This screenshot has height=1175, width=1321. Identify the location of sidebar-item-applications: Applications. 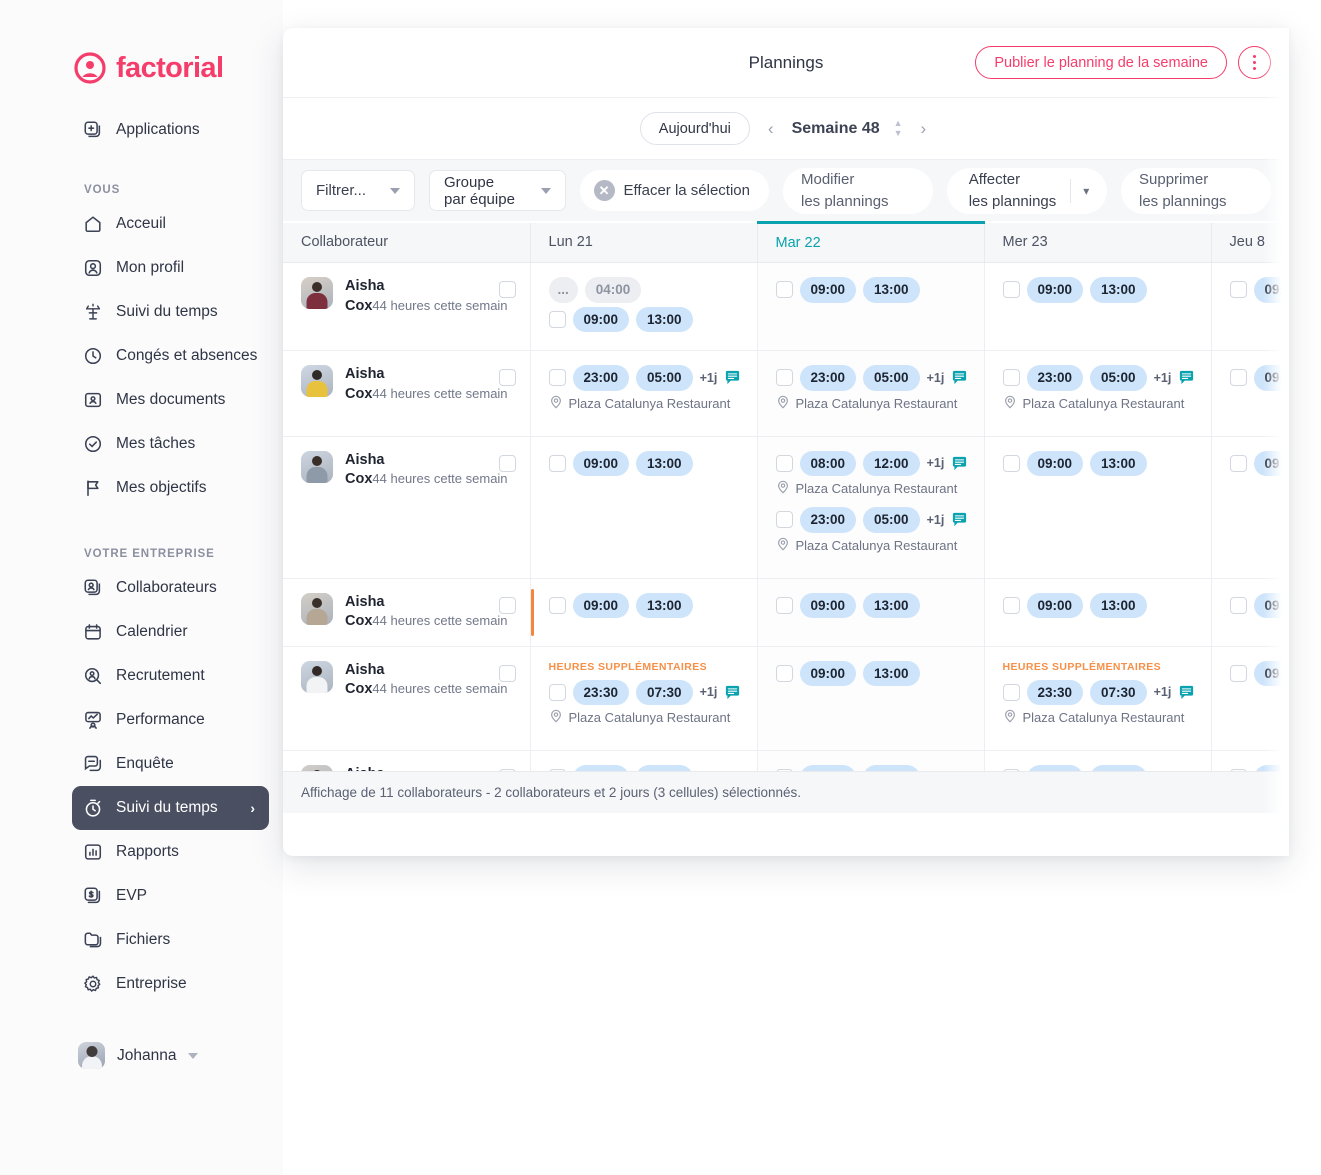
(170, 130).